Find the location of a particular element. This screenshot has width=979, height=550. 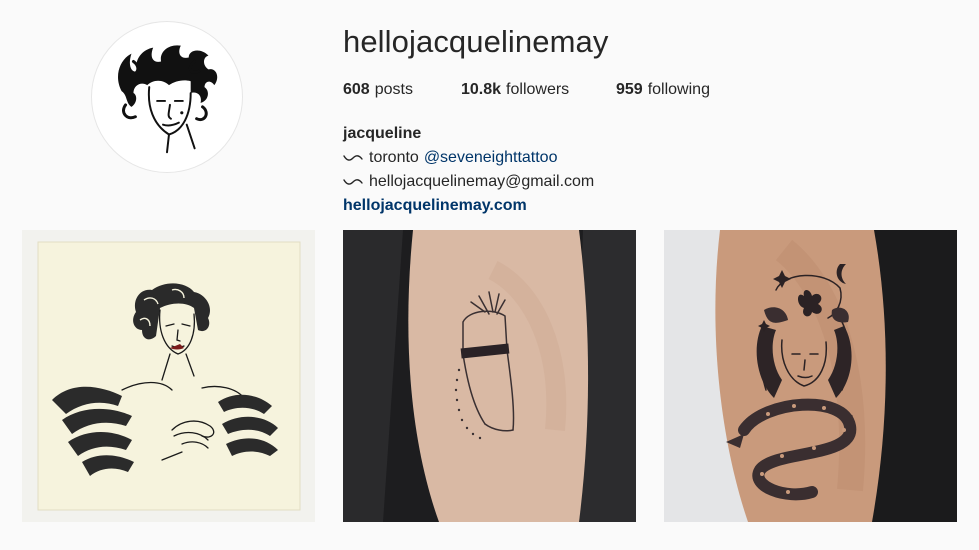

following-stat: 959 following is located at coordinates (663, 90).